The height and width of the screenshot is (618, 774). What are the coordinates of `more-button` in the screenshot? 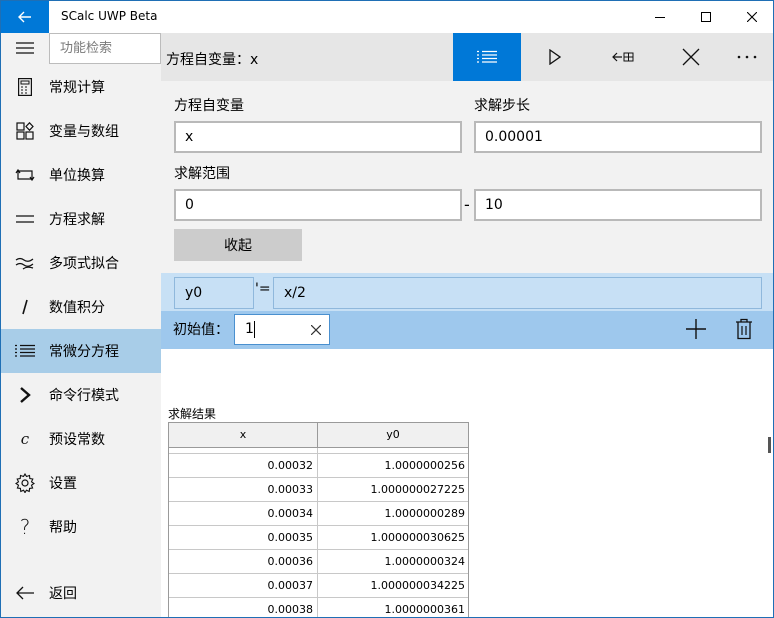 It's located at (747, 57).